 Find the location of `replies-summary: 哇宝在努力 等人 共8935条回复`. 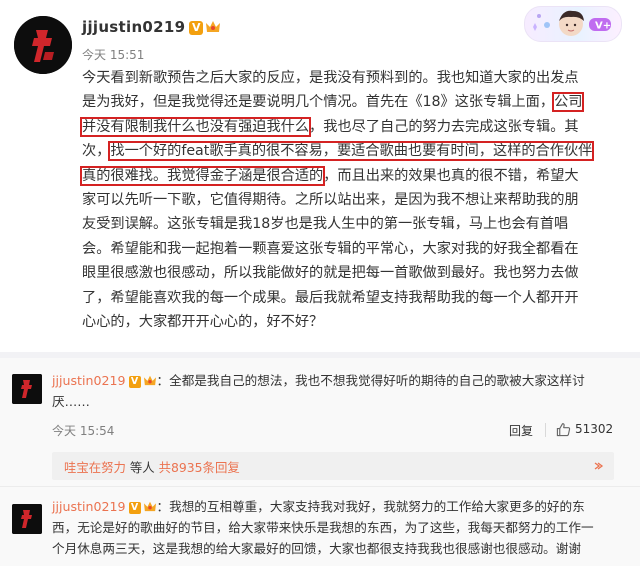

replies-summary: 哇宝在努力 等人 共8935条回复 is located at coordinates (333, 466).